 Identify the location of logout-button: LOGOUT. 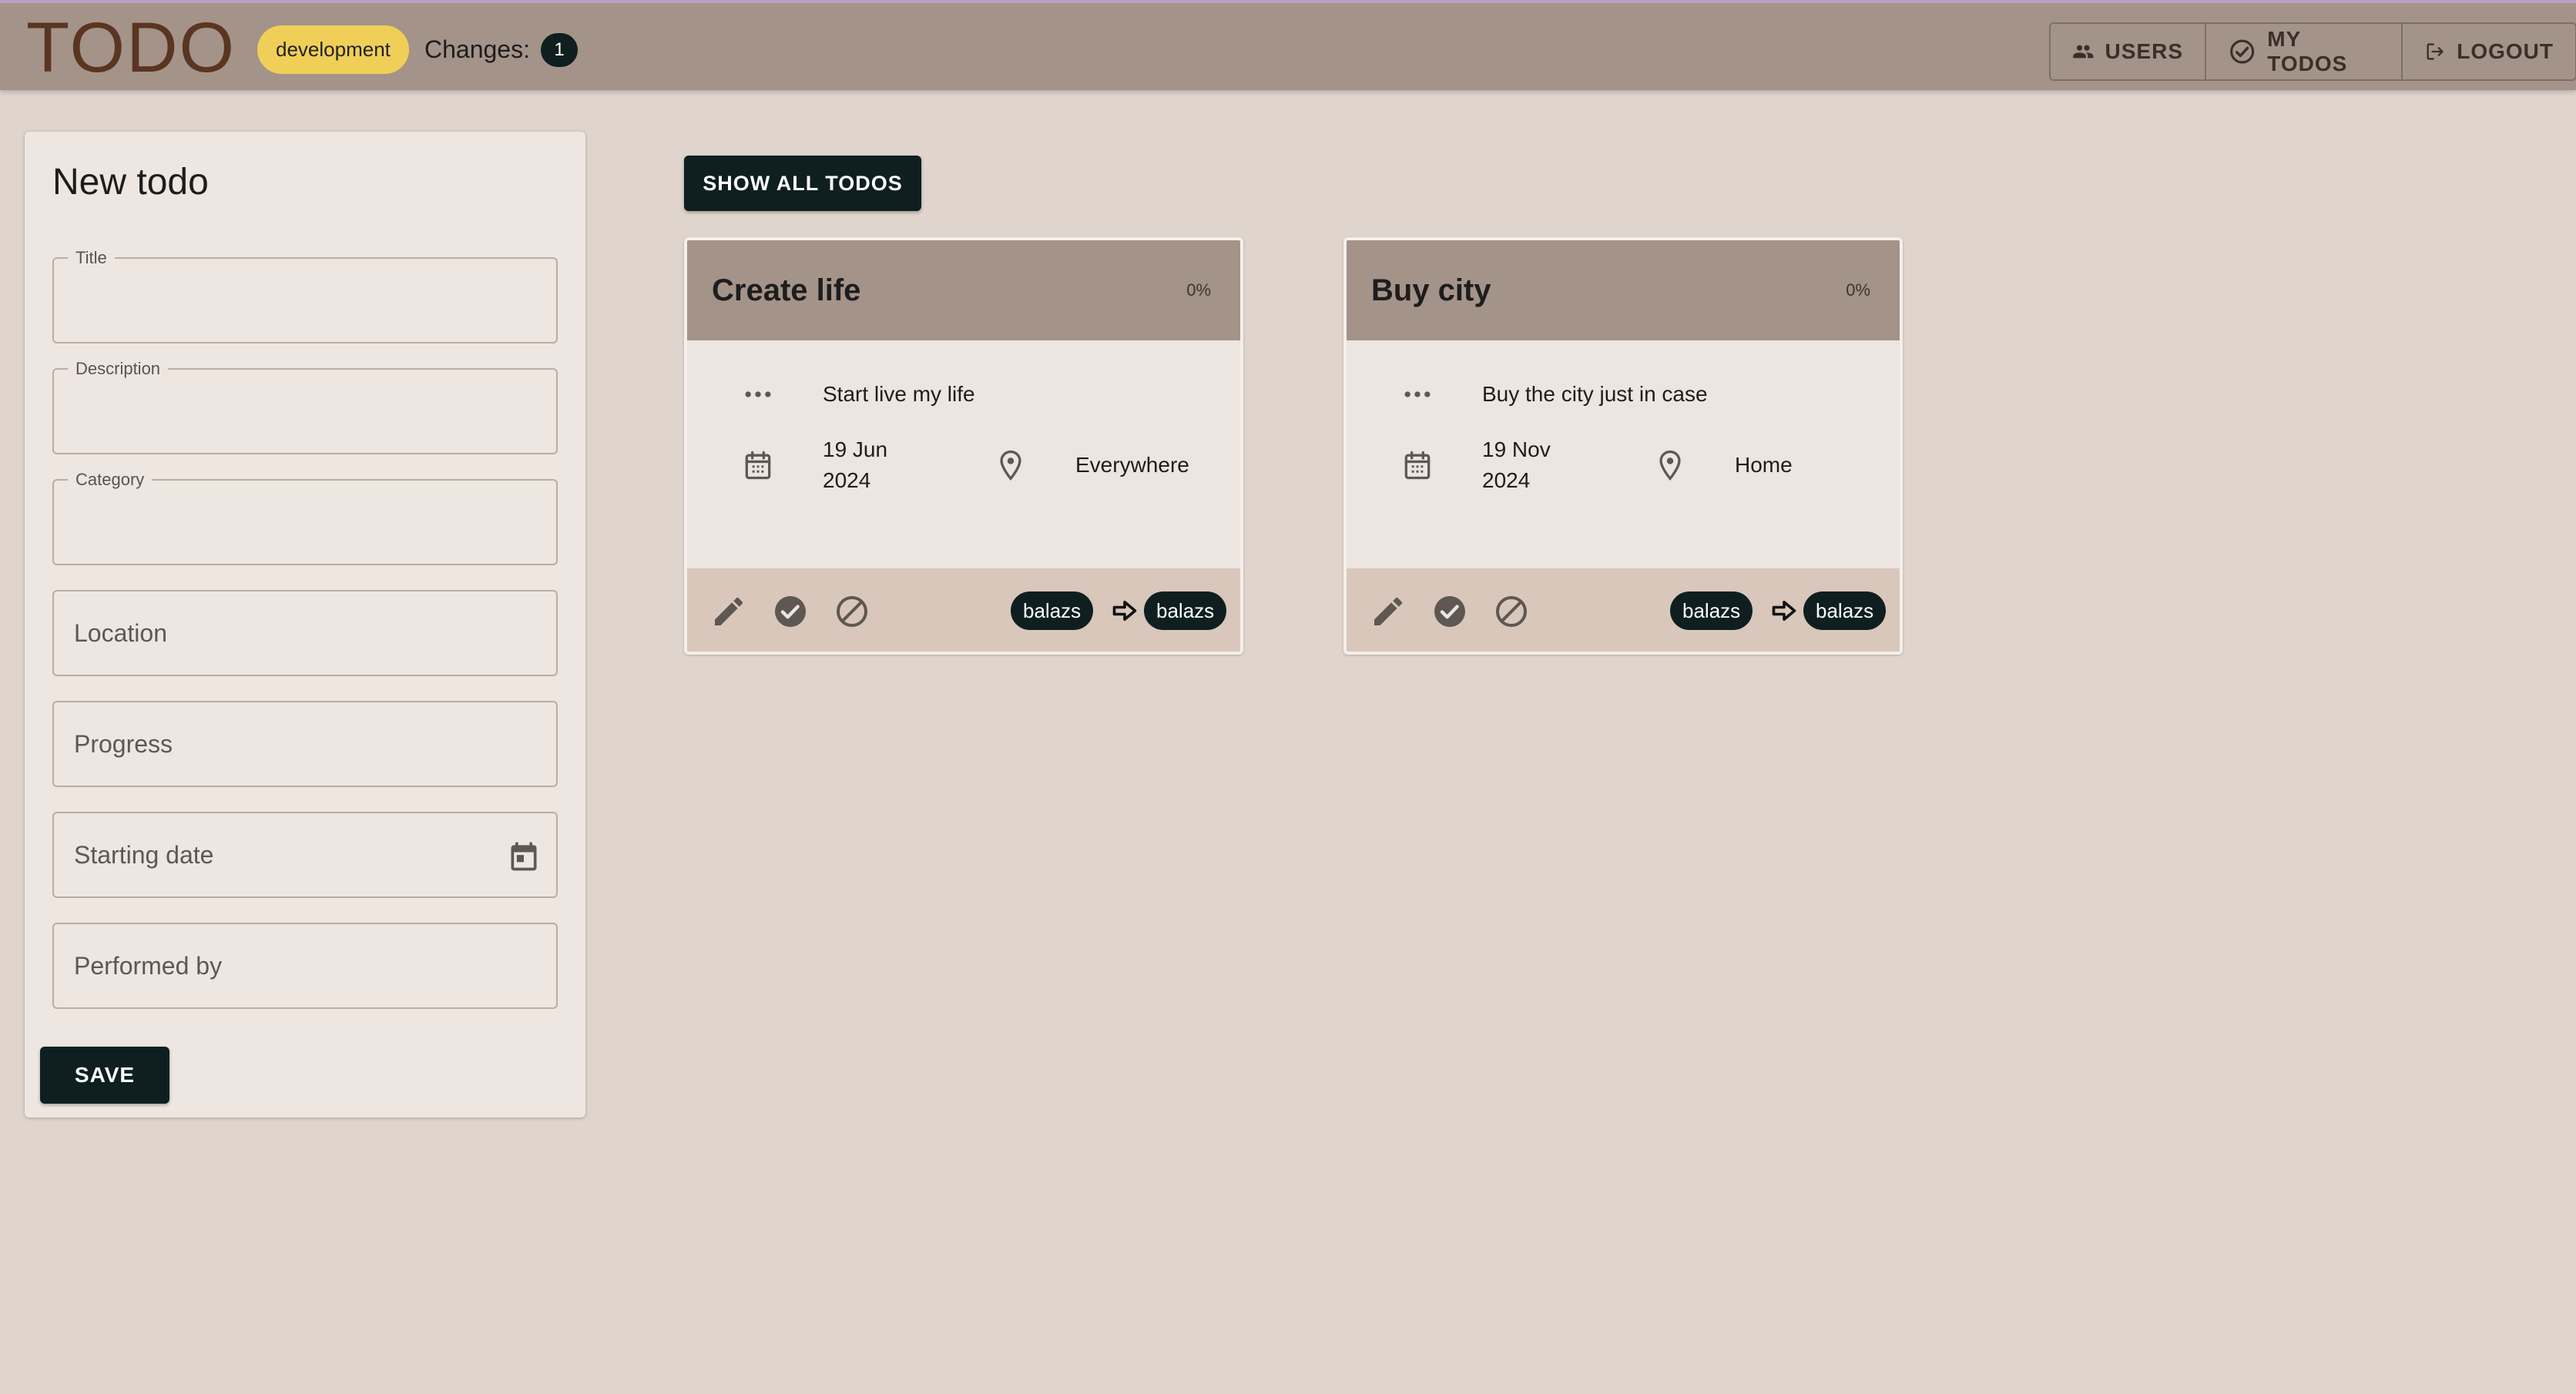
(2488, 51).